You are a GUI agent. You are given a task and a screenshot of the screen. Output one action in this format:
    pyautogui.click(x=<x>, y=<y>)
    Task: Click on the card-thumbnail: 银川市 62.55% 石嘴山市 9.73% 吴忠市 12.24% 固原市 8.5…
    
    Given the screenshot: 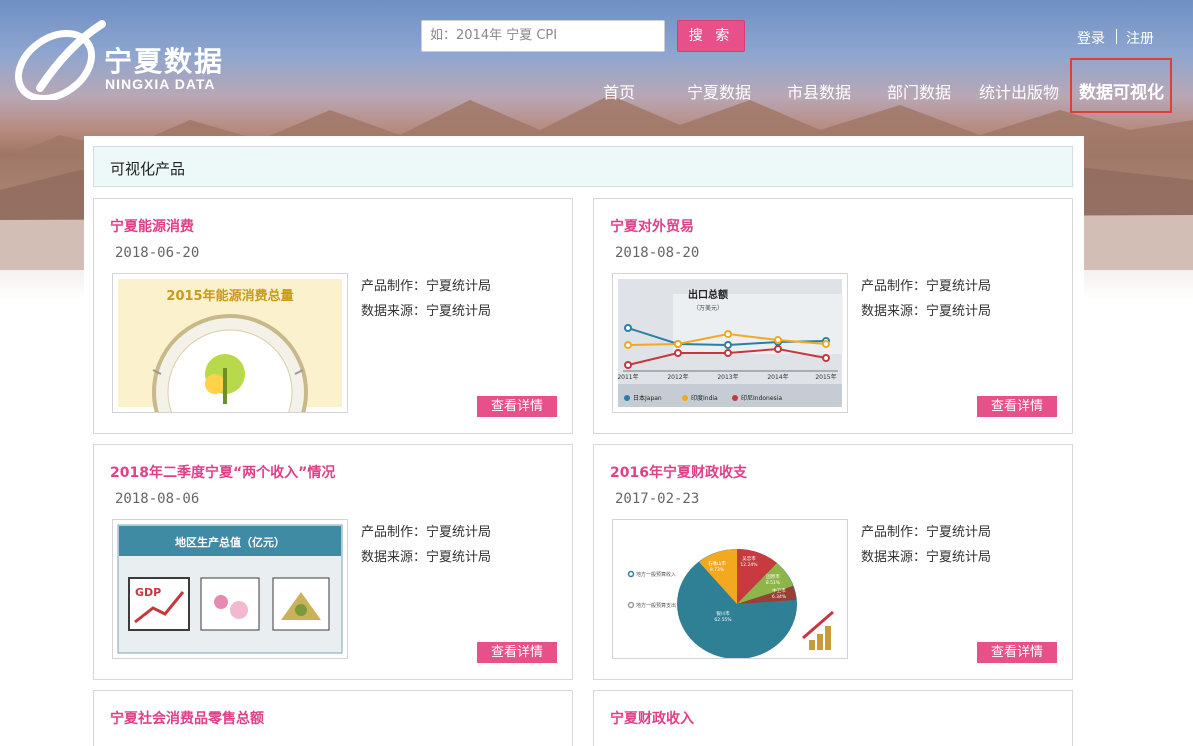 What is the action you would take?
    pyautogui.click(x=730, y=589)
    